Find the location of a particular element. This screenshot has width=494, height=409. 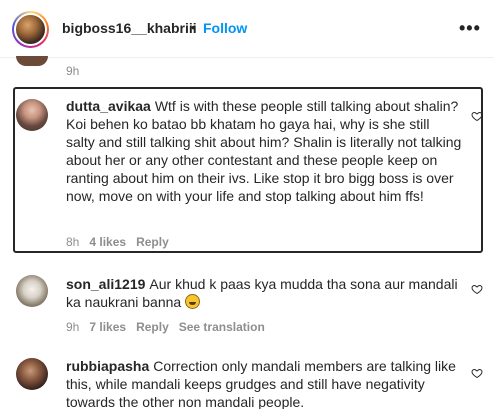

see-translation-button: See translation is located at coordinates (222, 327).